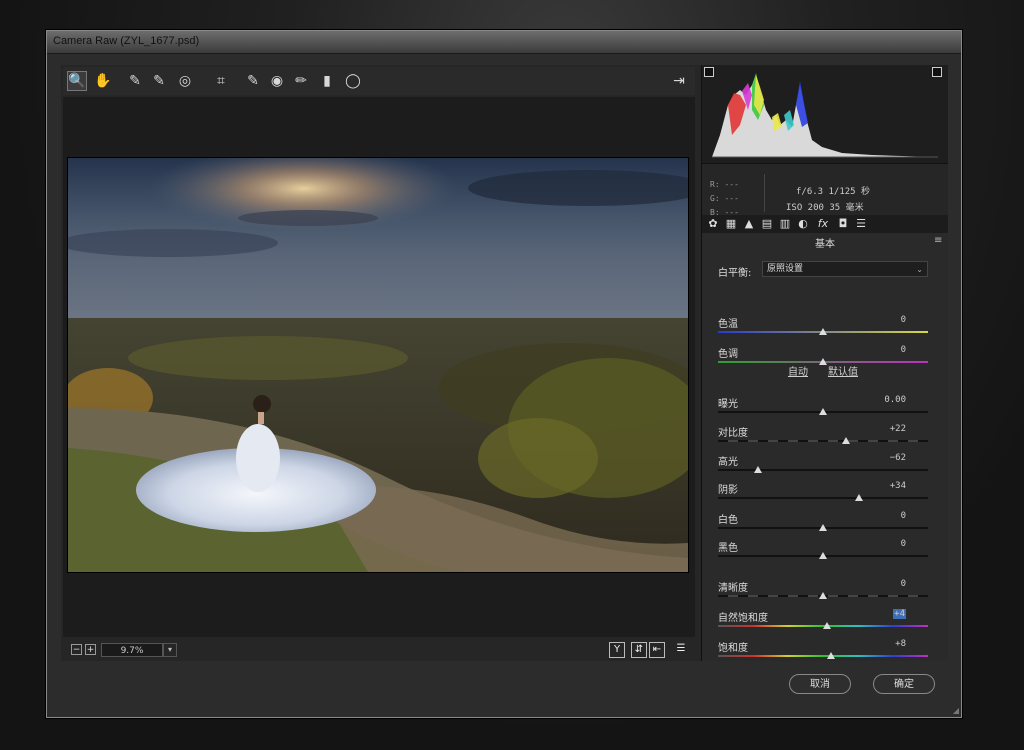 The image size is (1024, 750). What do you see at coordinates (103, 81) in the screenshot?
I see `hand-tool-icon: ✋` at bounding box center [103, 81].